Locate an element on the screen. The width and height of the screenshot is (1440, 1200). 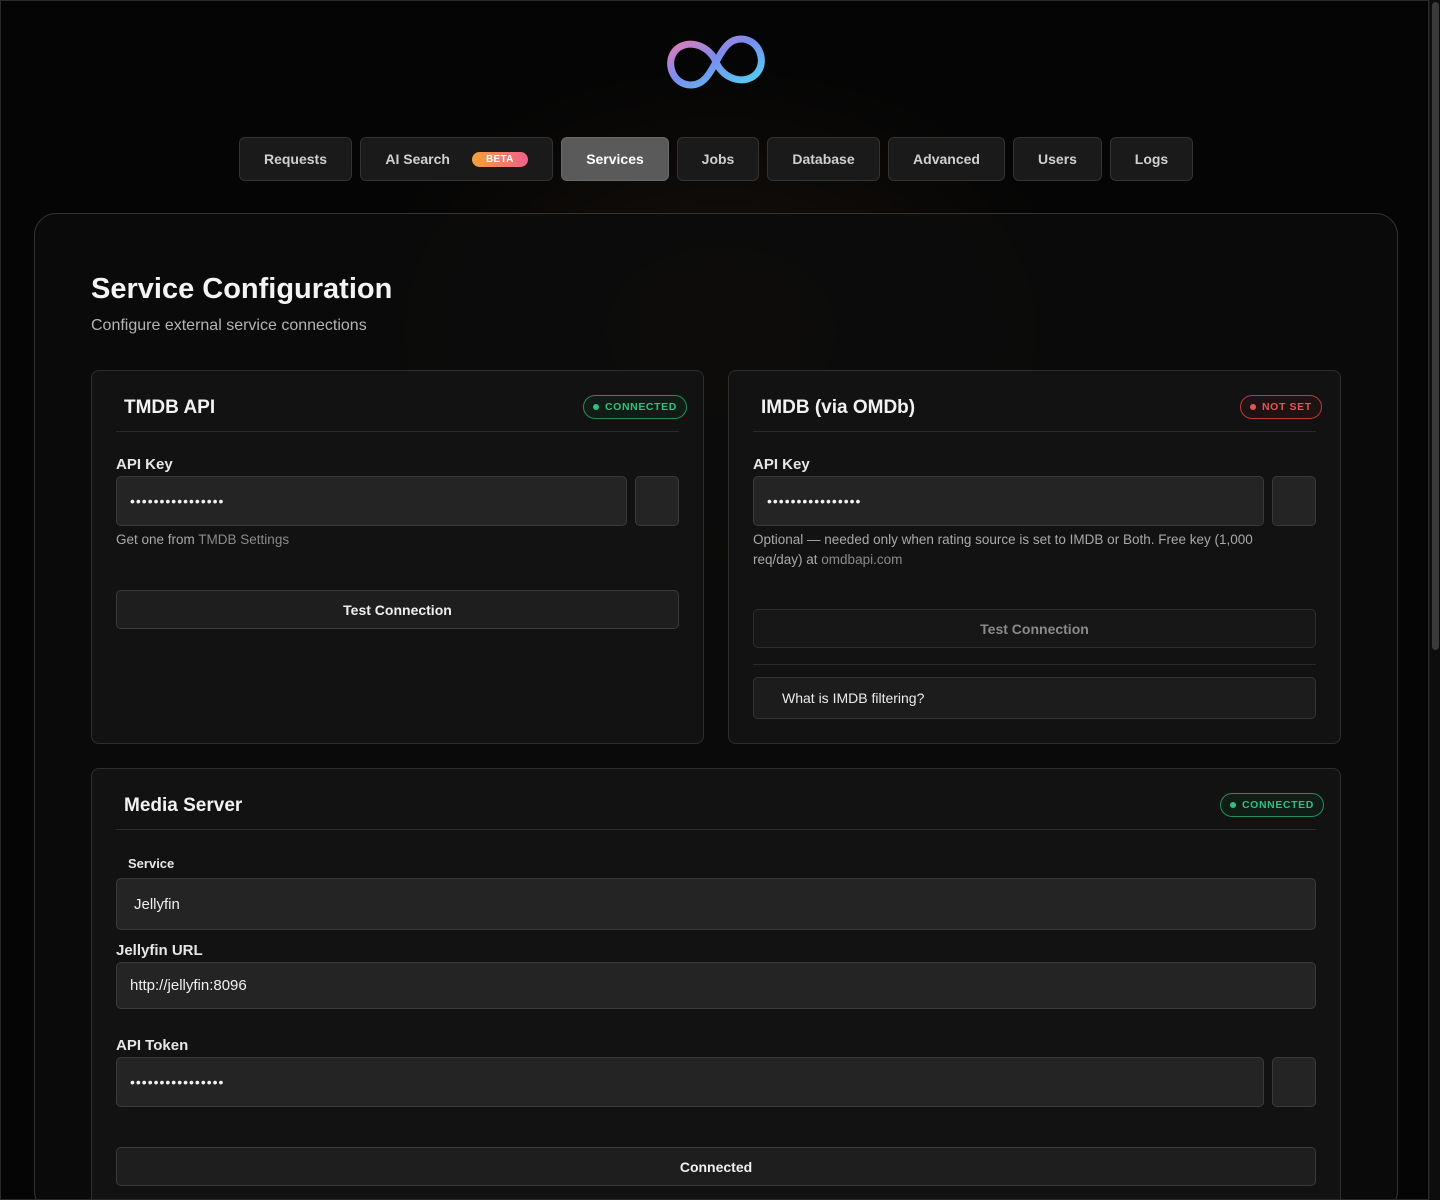
tab-users: Users is located at coordinates (1057, 159).